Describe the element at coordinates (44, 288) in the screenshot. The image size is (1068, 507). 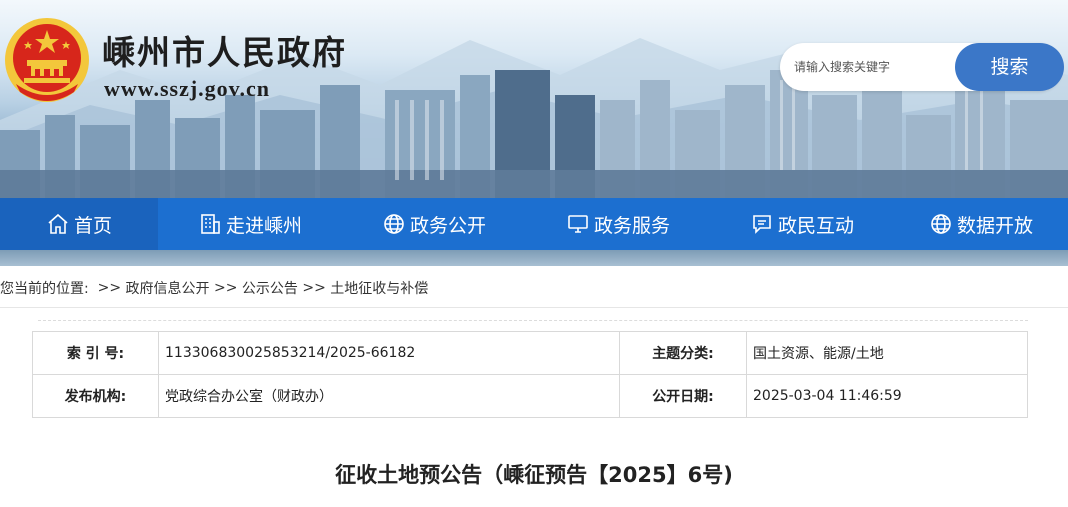
I see `breadcrumb-prefix: 您当前的位置:` at that location.